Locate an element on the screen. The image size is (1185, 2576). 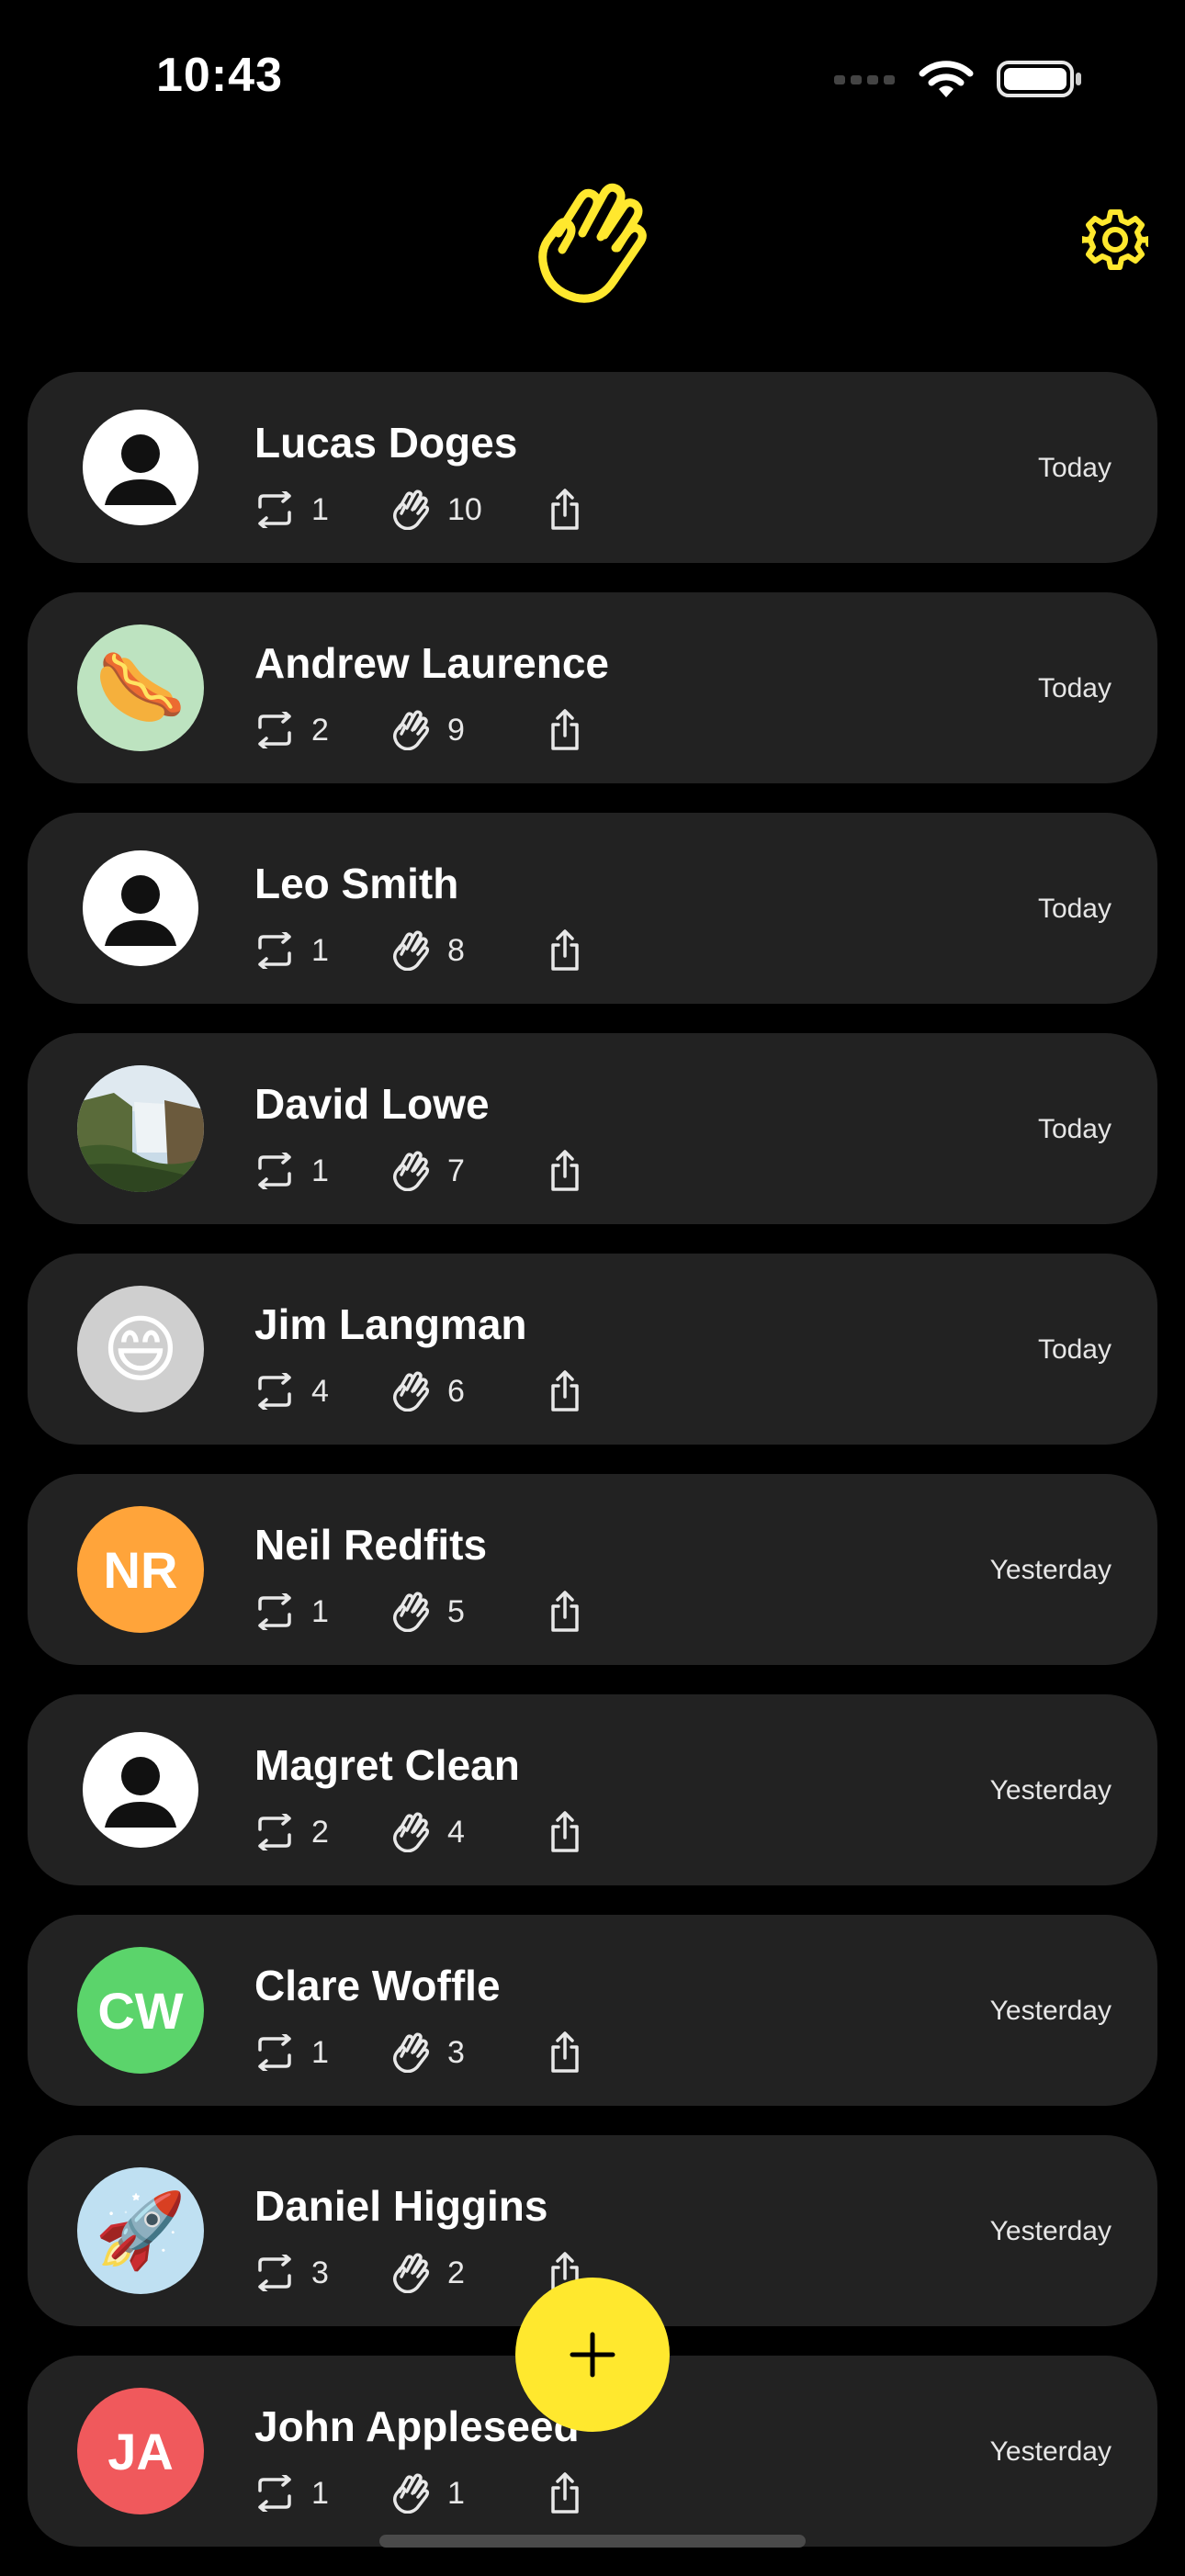
contact-stats: 3 2 is located at coordinates (418, 2272).